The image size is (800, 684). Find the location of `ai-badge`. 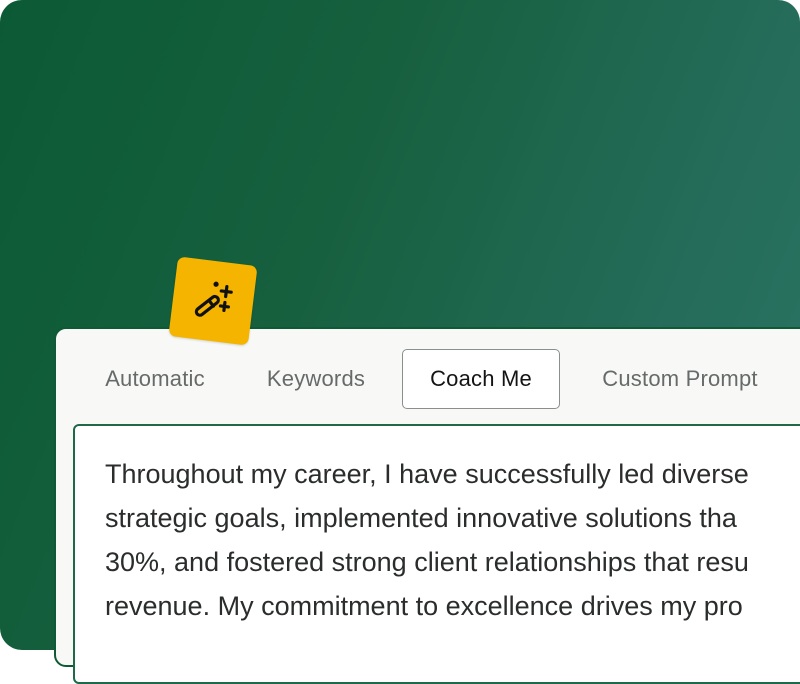

ai-badge is located at coordinates (213, 301).